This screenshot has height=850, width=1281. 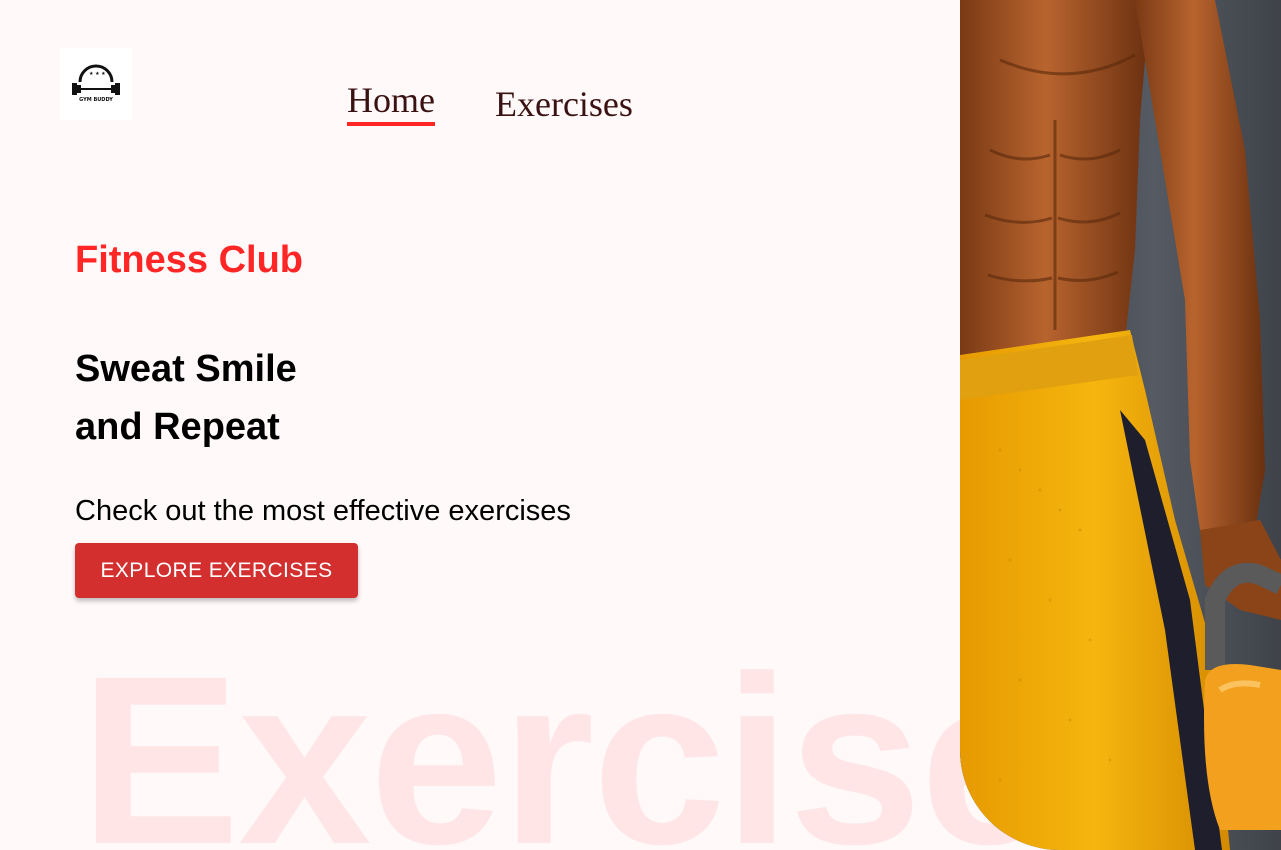 I want to click on logo-brand-text: GYM BUDDY, so click(x=96, y=100).